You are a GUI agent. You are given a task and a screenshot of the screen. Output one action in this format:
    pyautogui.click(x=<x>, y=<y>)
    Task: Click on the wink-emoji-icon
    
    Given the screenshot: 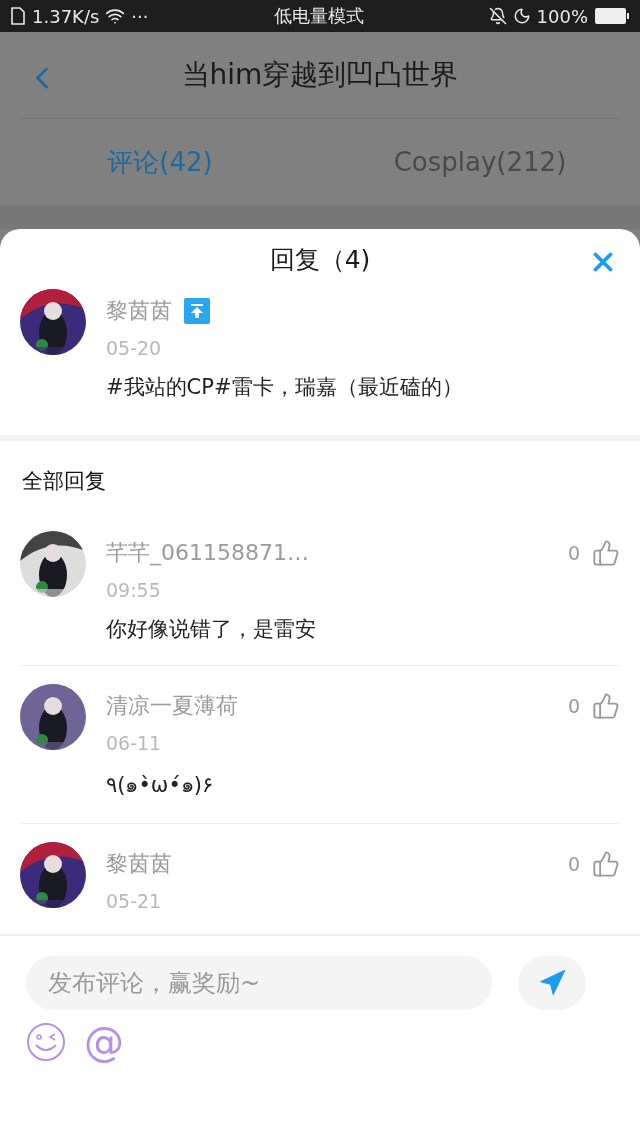 What is the action you would take?
    pyautogui.click(x=46, y=1042)
    